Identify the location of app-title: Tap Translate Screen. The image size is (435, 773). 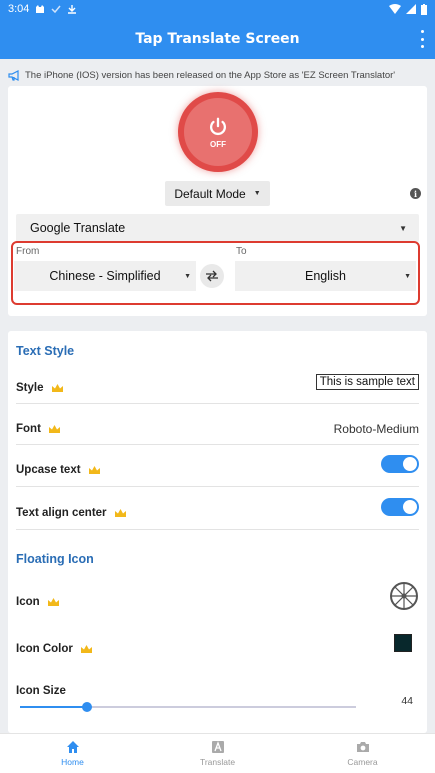
(217, 38).